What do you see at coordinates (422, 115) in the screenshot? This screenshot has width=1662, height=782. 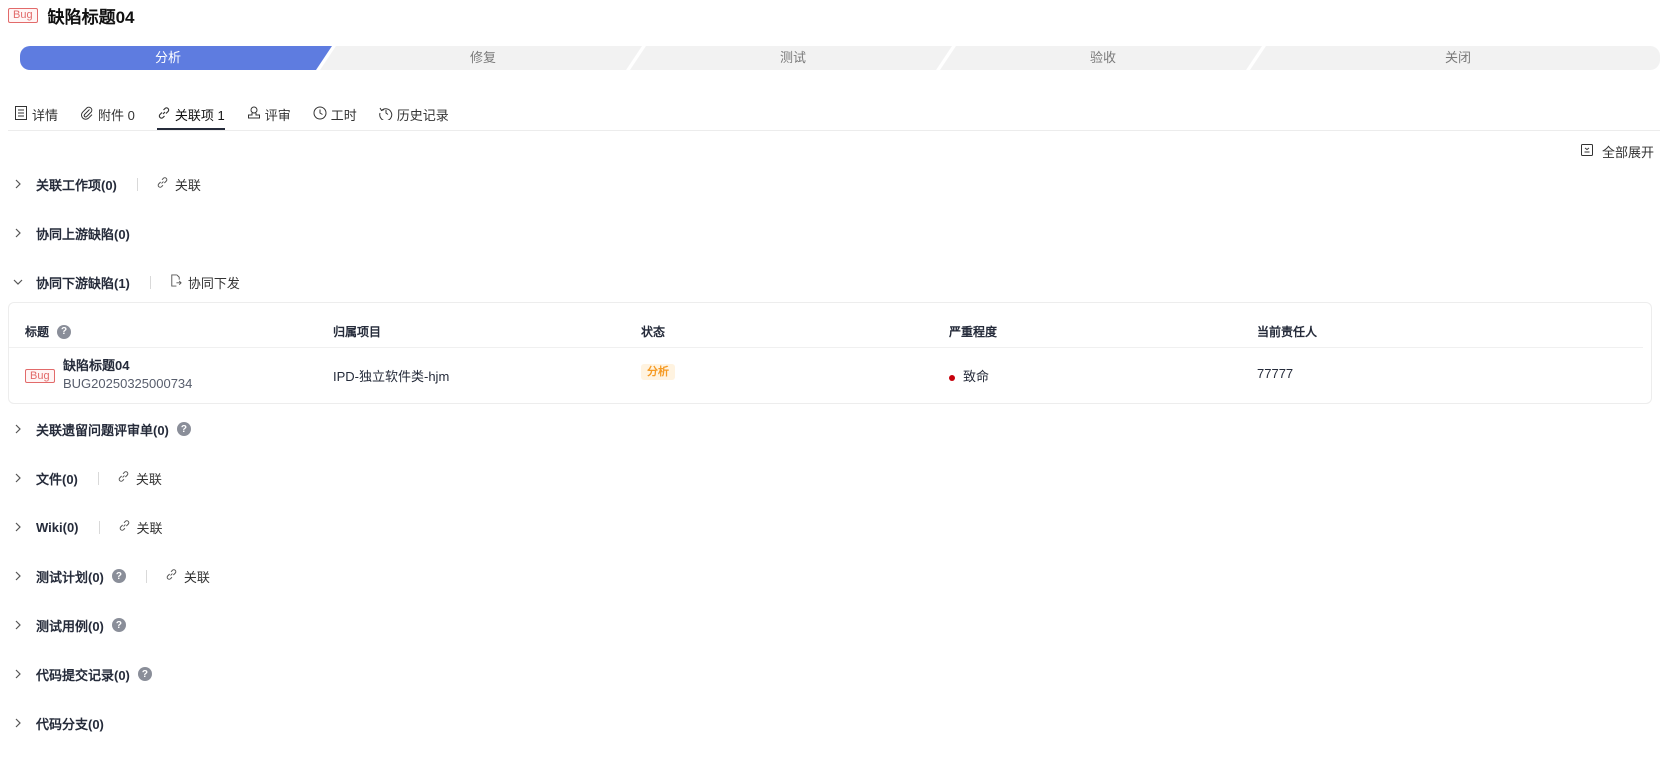 I see `tab-label: 历史记录` at bounding box center [422, 115].